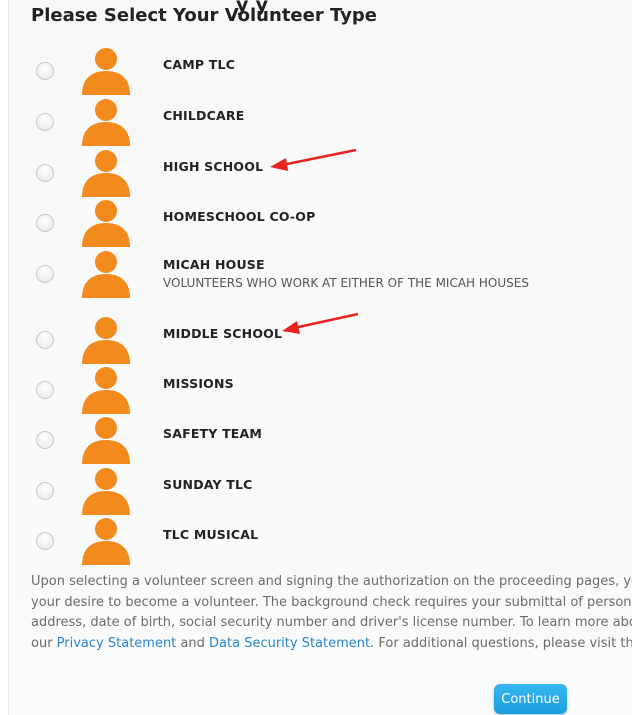  What do you see at coordinates (44, 643) in the screenshot?
I see `disclaimer-text: our` at bounding box center [44, 643].